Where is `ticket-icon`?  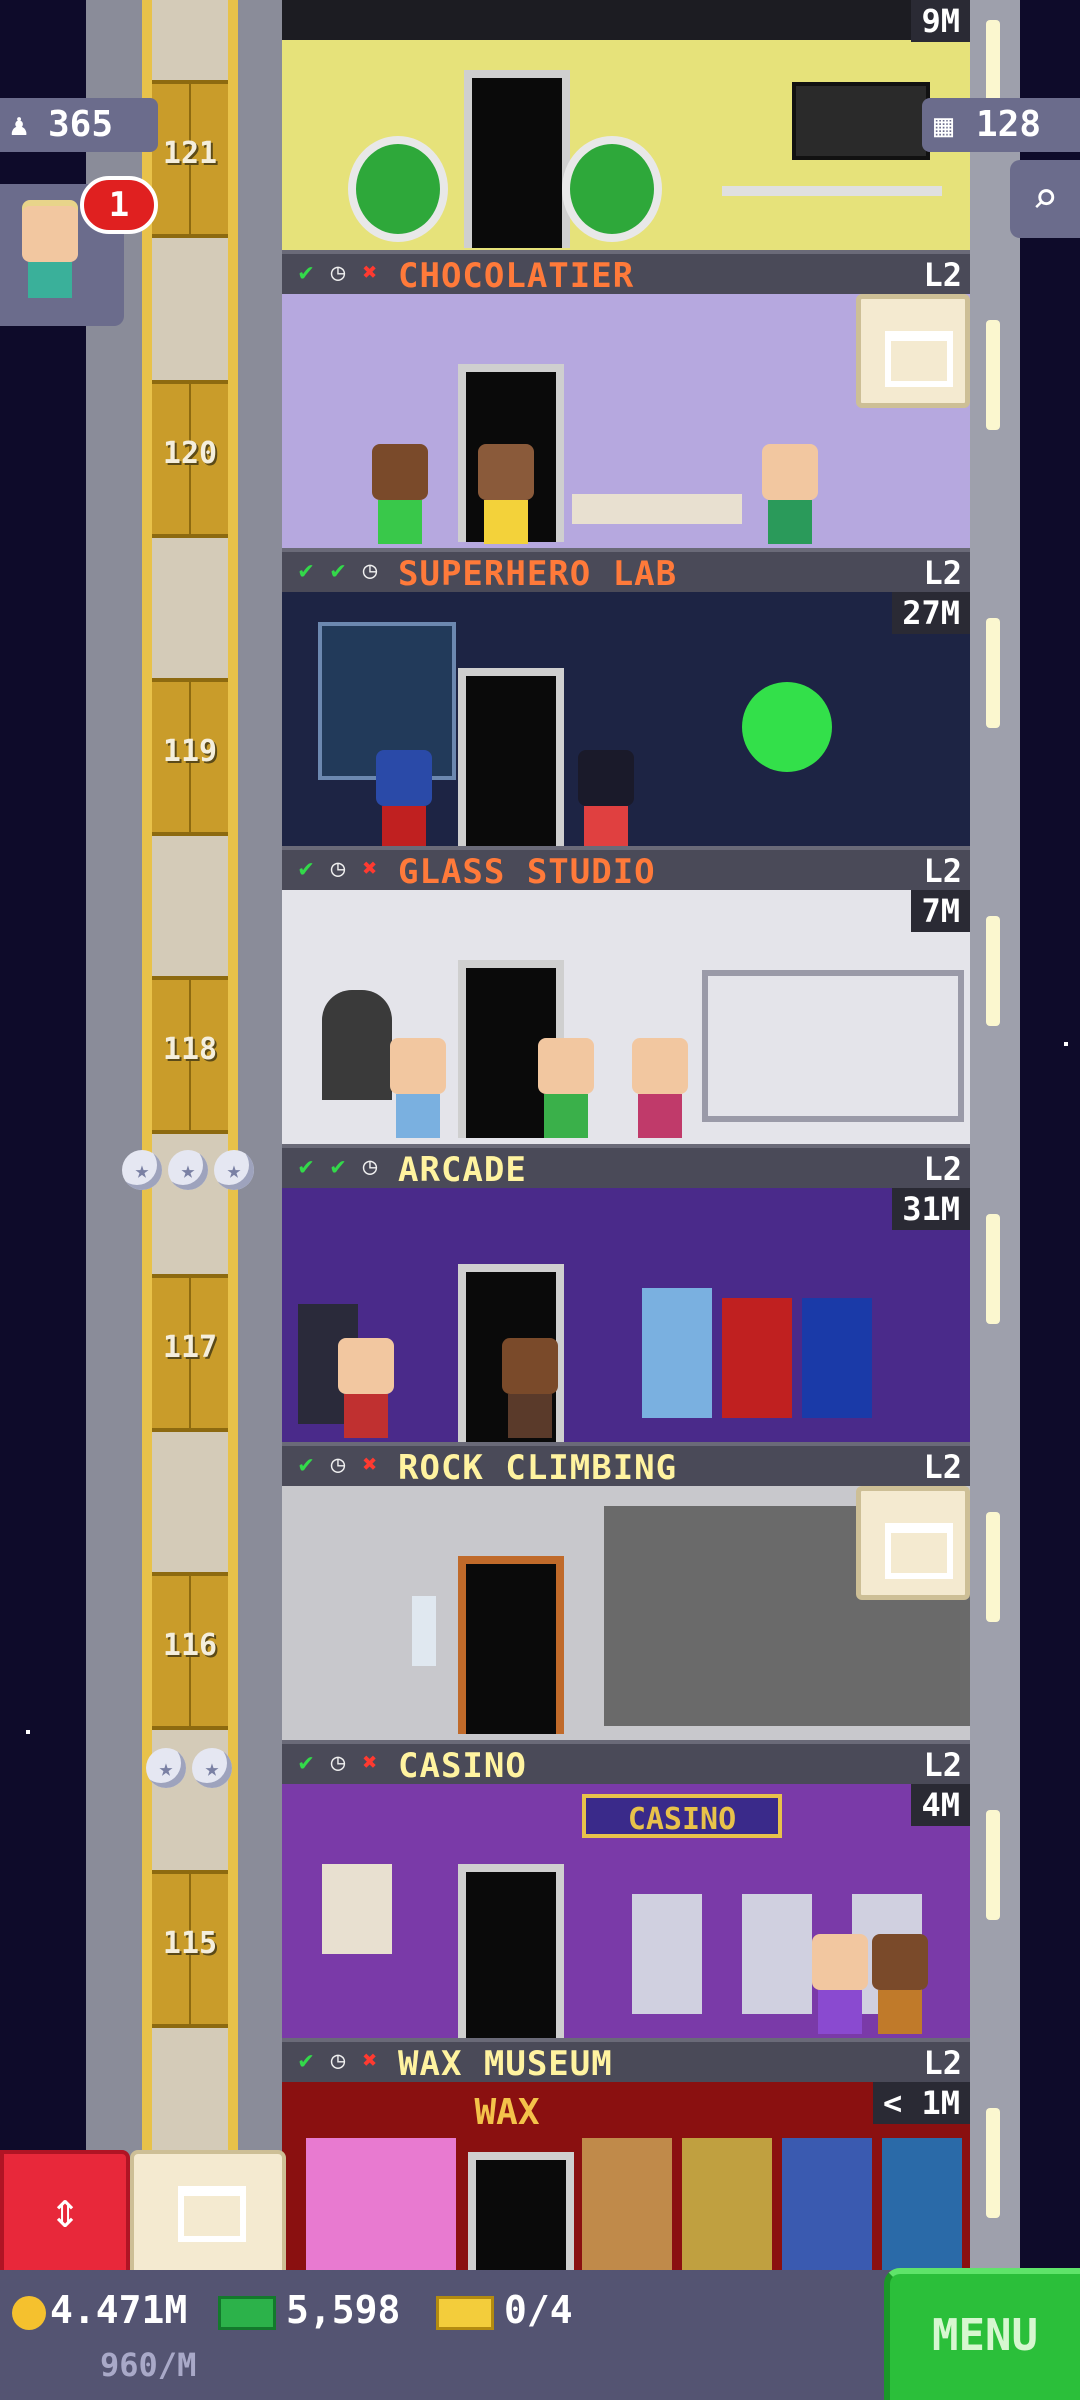 ticket-icon is located at coordinates (465, 2312).